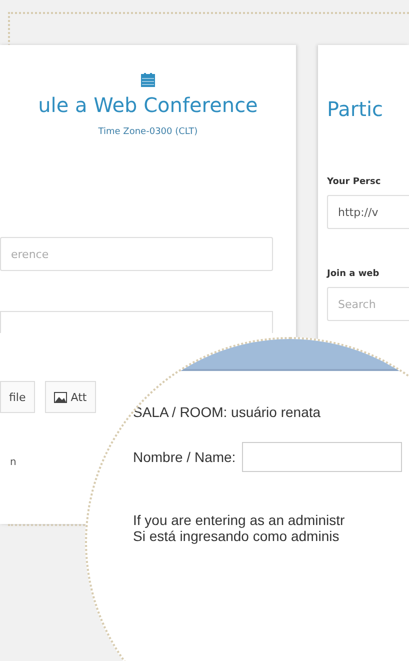 Image resolution: width=409 pixels, height=661 pixels. I want to click on image-icon, so click(60, 397).